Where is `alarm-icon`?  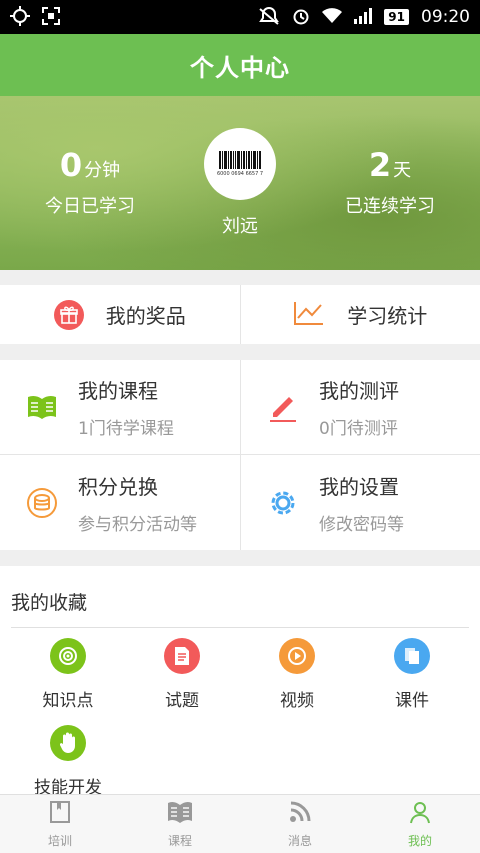
alarm-icon is located at coordinates (301, 17).